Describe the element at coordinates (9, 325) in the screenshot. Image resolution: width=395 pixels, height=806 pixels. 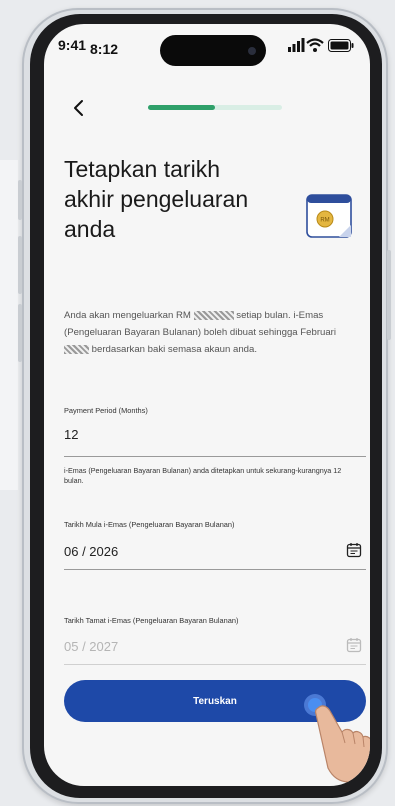
I see `background-panel` at that location.